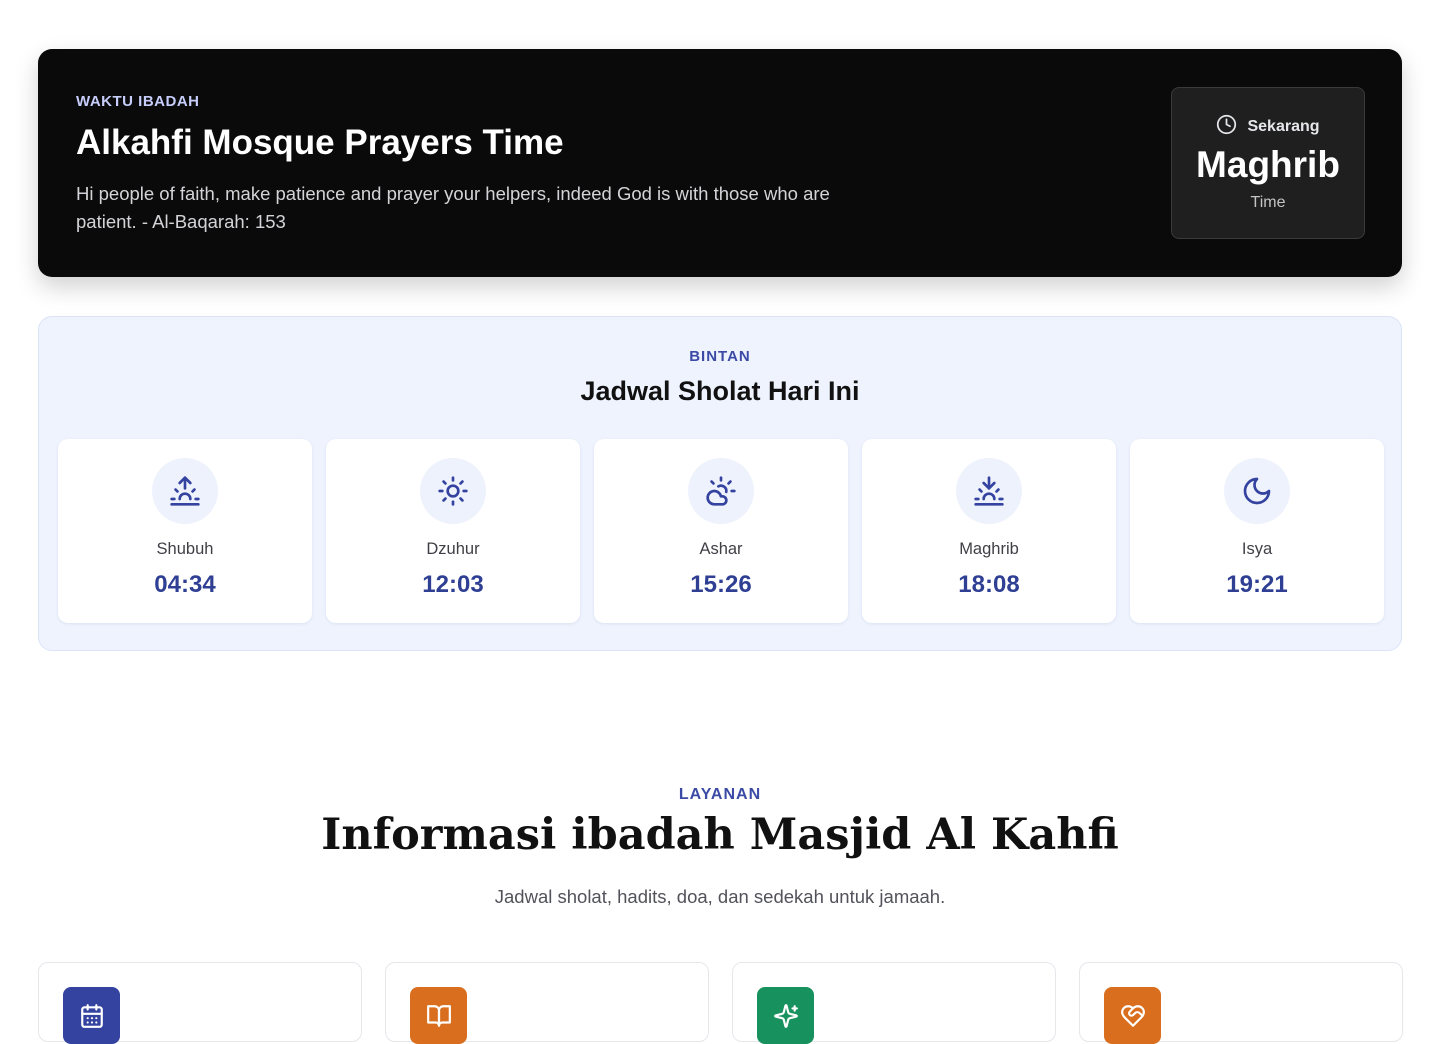 The image size is (1440, 1044). I want to click on prayer-time: 04:34, so click(185, 584).